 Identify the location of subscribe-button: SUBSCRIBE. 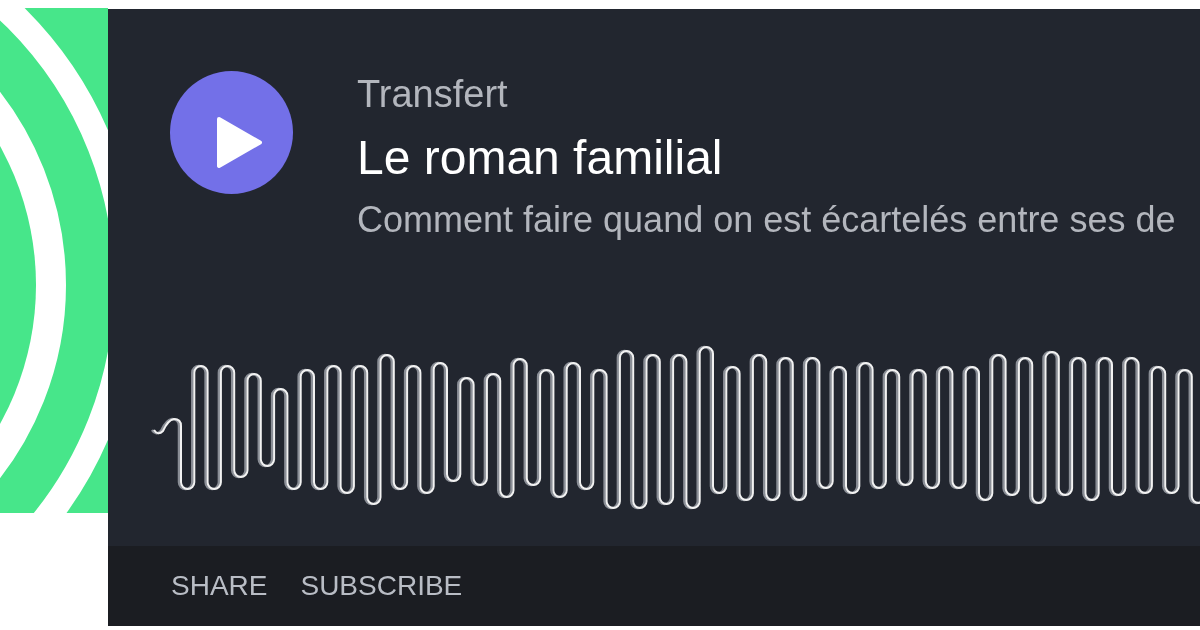
(381, 586).